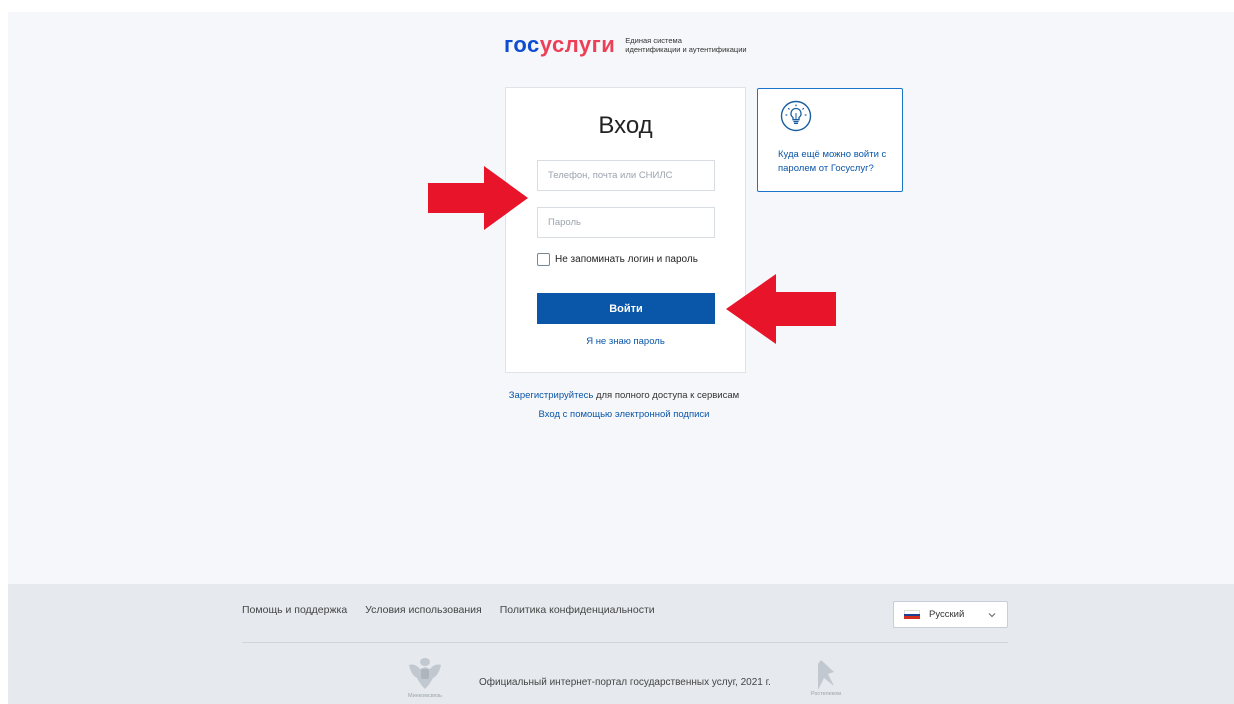  I want to click on lightbulb-icon, so click(796, 116).